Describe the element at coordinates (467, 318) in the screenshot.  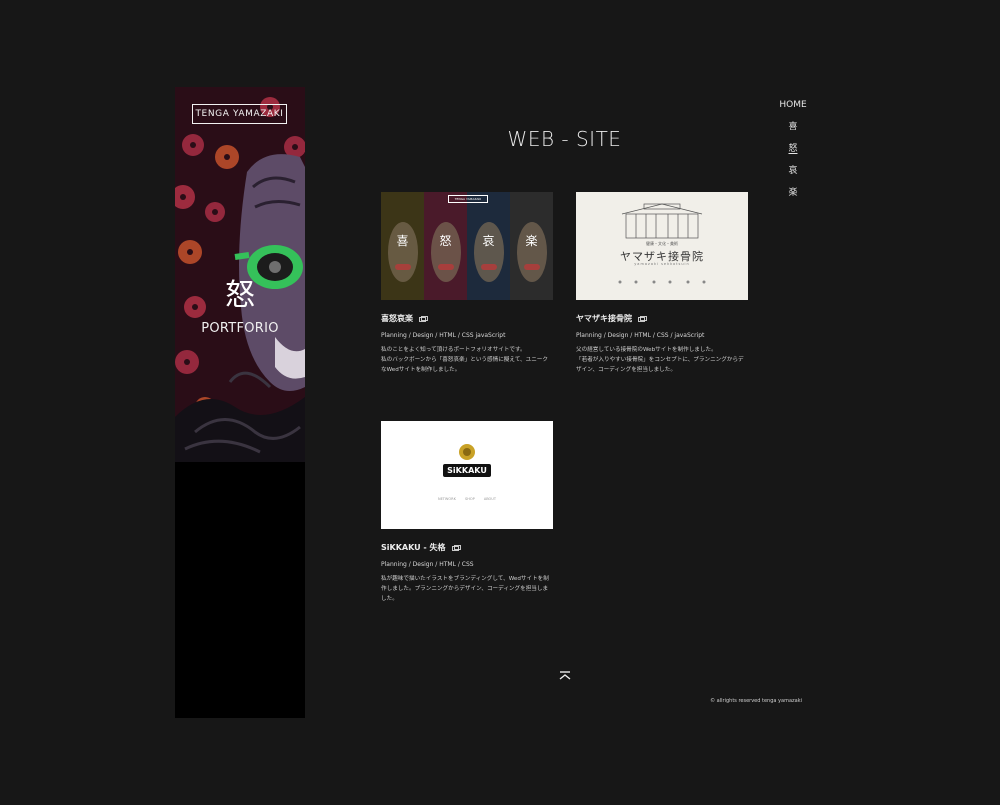
I see `work-title-row: 喜怒哀楽` at that location.